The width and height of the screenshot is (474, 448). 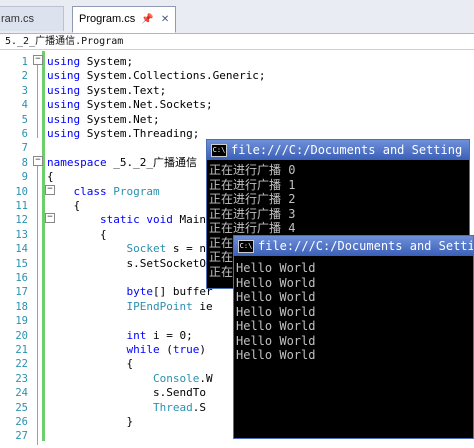 I want to click on line-number: 14, so click(x=21, y=249).